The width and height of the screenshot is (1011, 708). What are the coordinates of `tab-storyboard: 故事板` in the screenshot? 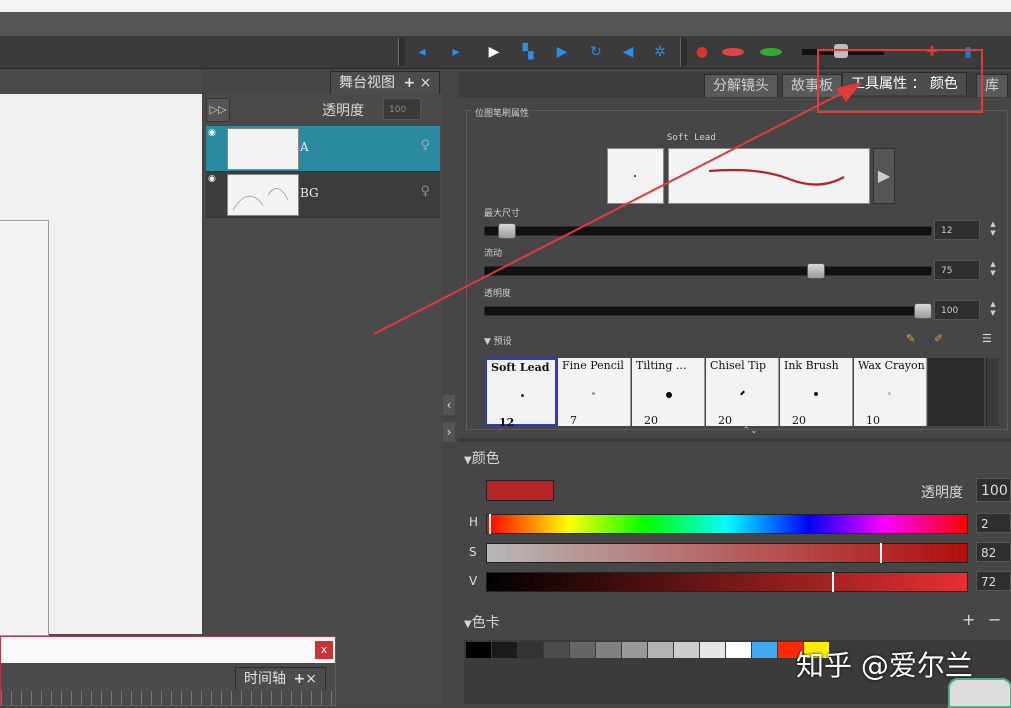 It's located at (812, 85).